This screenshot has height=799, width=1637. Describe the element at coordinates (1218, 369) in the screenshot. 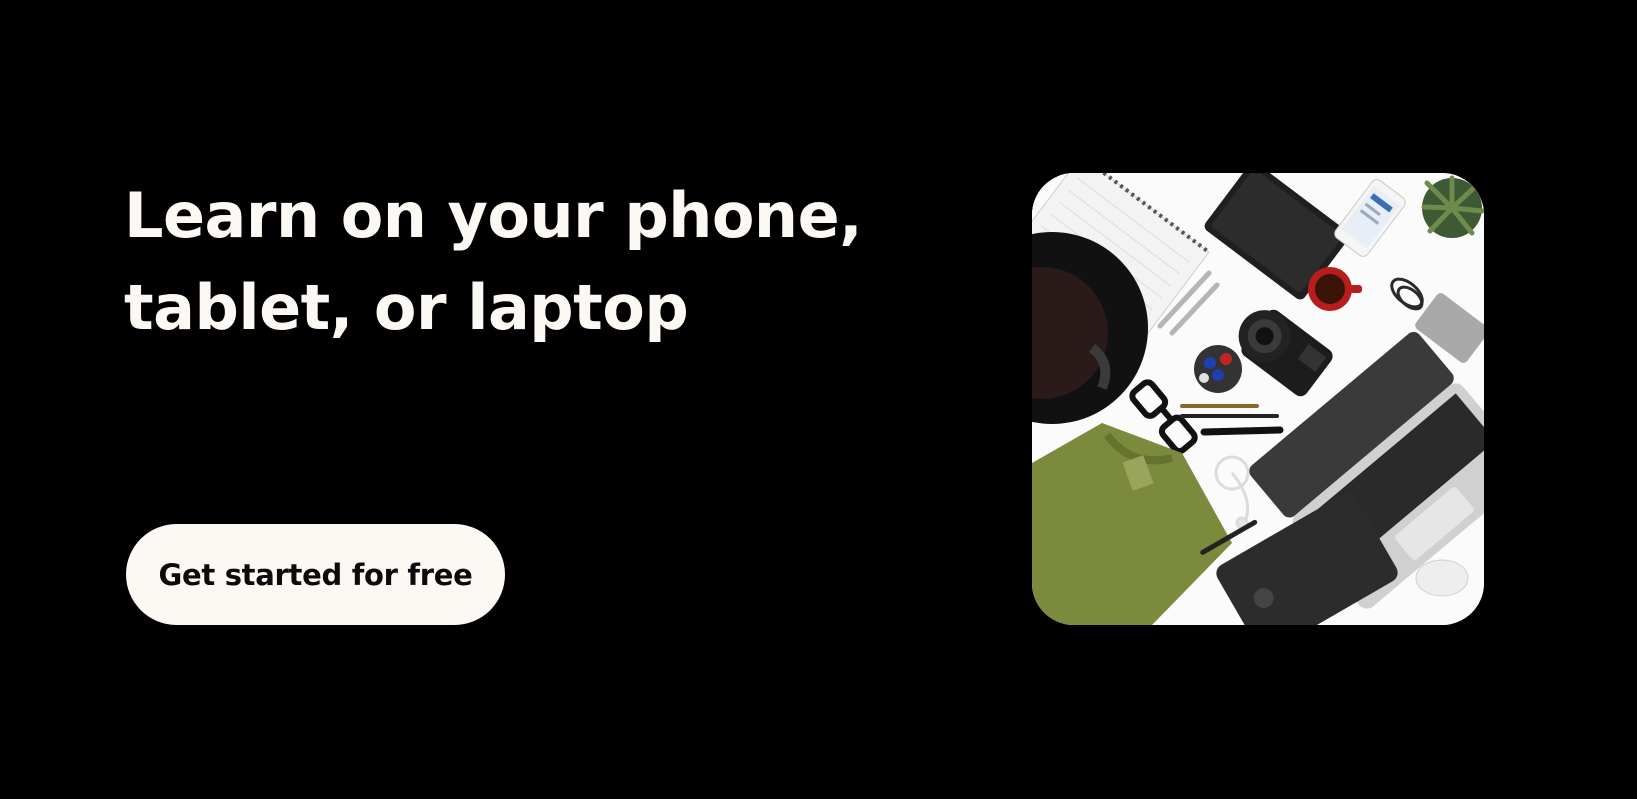

I see `pencil-cup-icon` at that location.